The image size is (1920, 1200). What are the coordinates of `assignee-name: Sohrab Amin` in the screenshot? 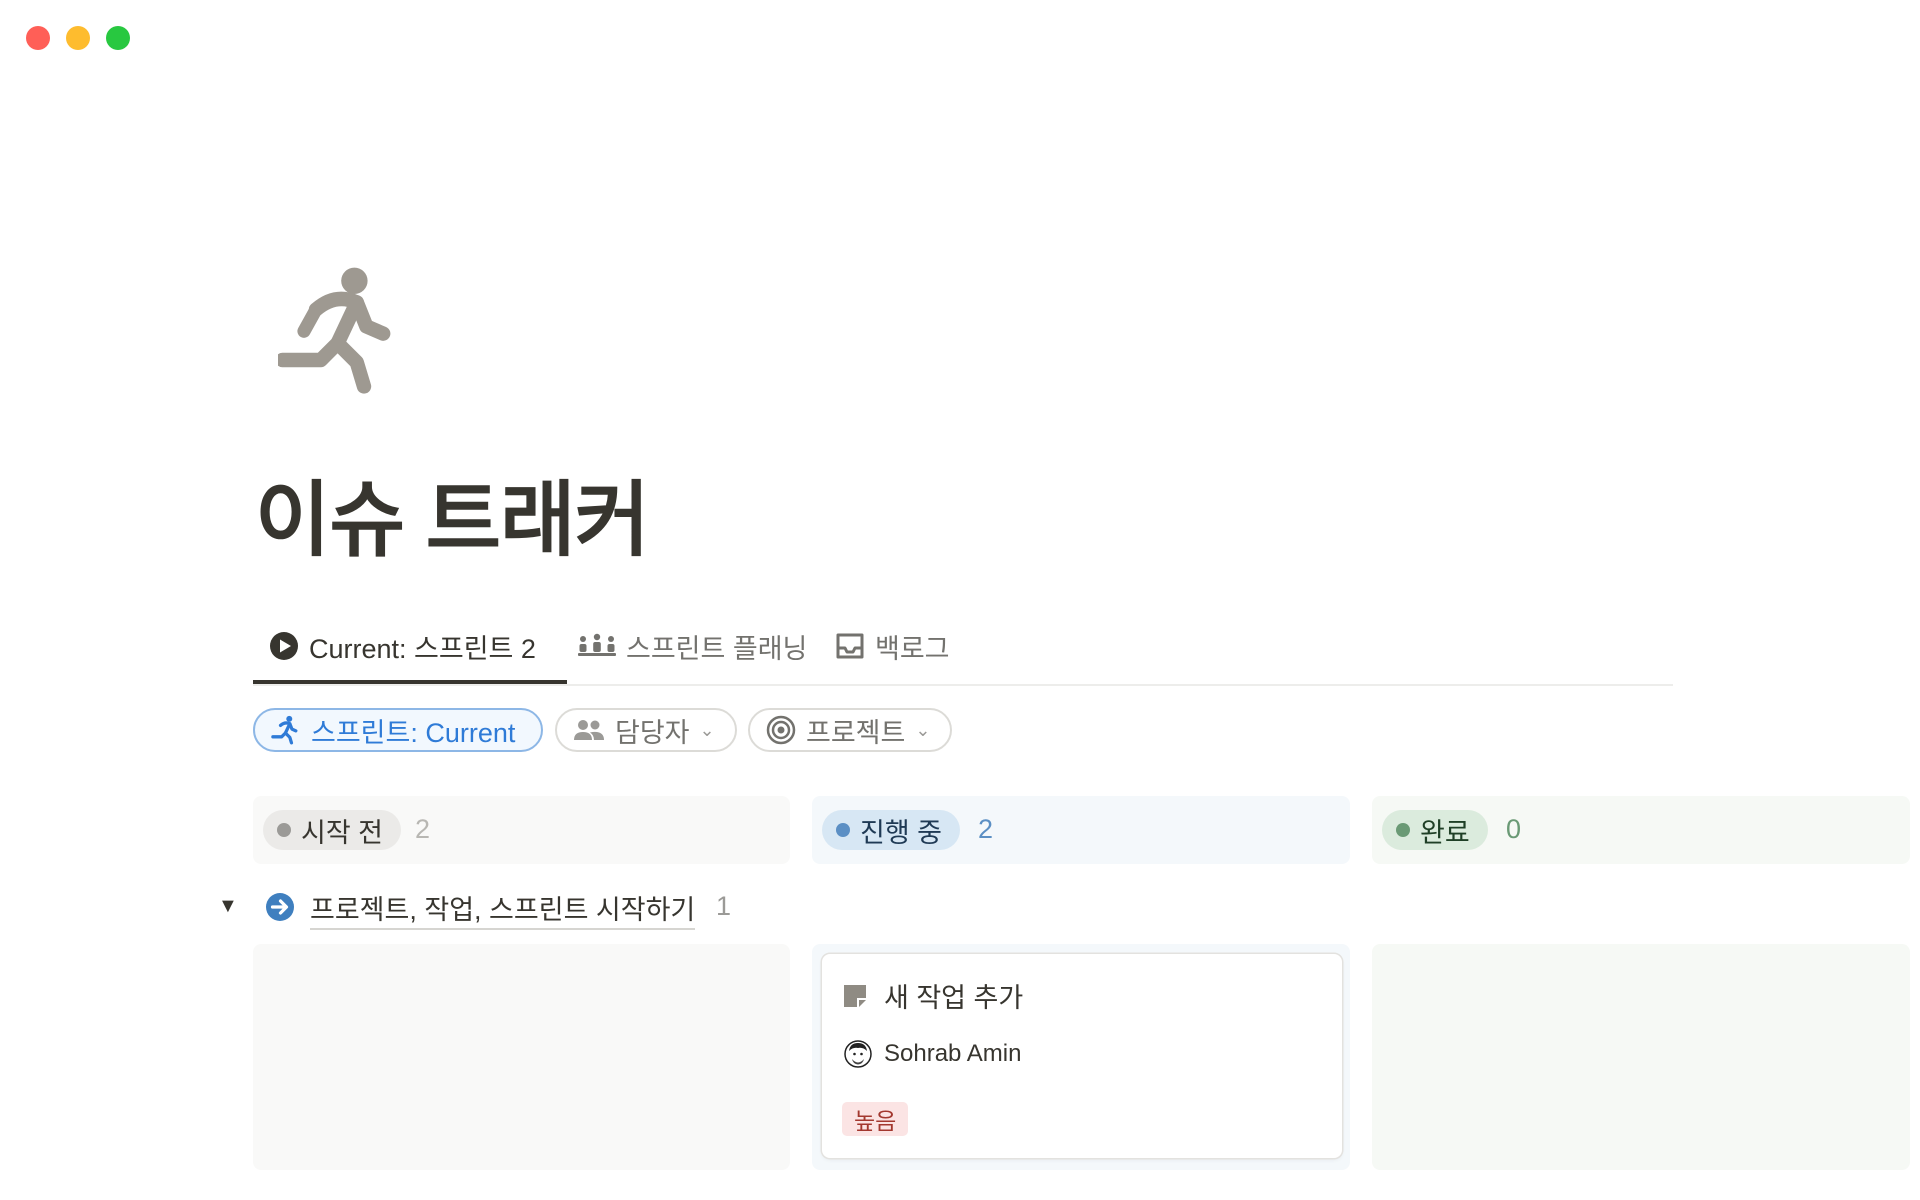 It's located at (953, 1053).